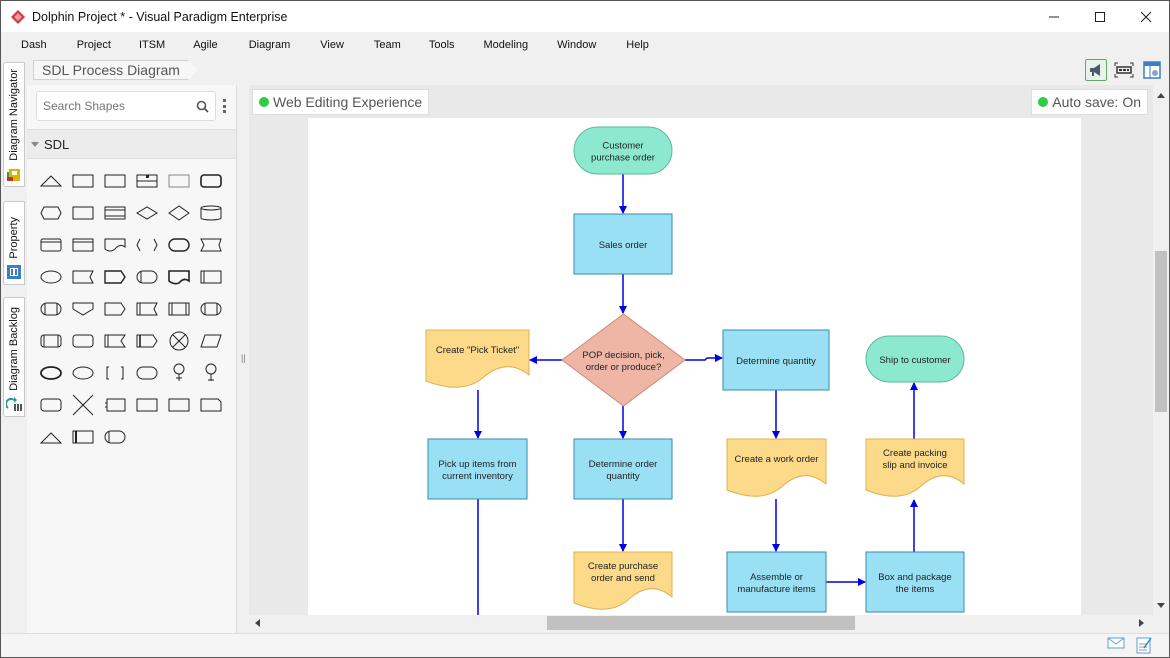  Describe the element at coordinates (623, 150) in the screenshot. I see `diagram-node-customer-po: Customerpurchase order` at that location.